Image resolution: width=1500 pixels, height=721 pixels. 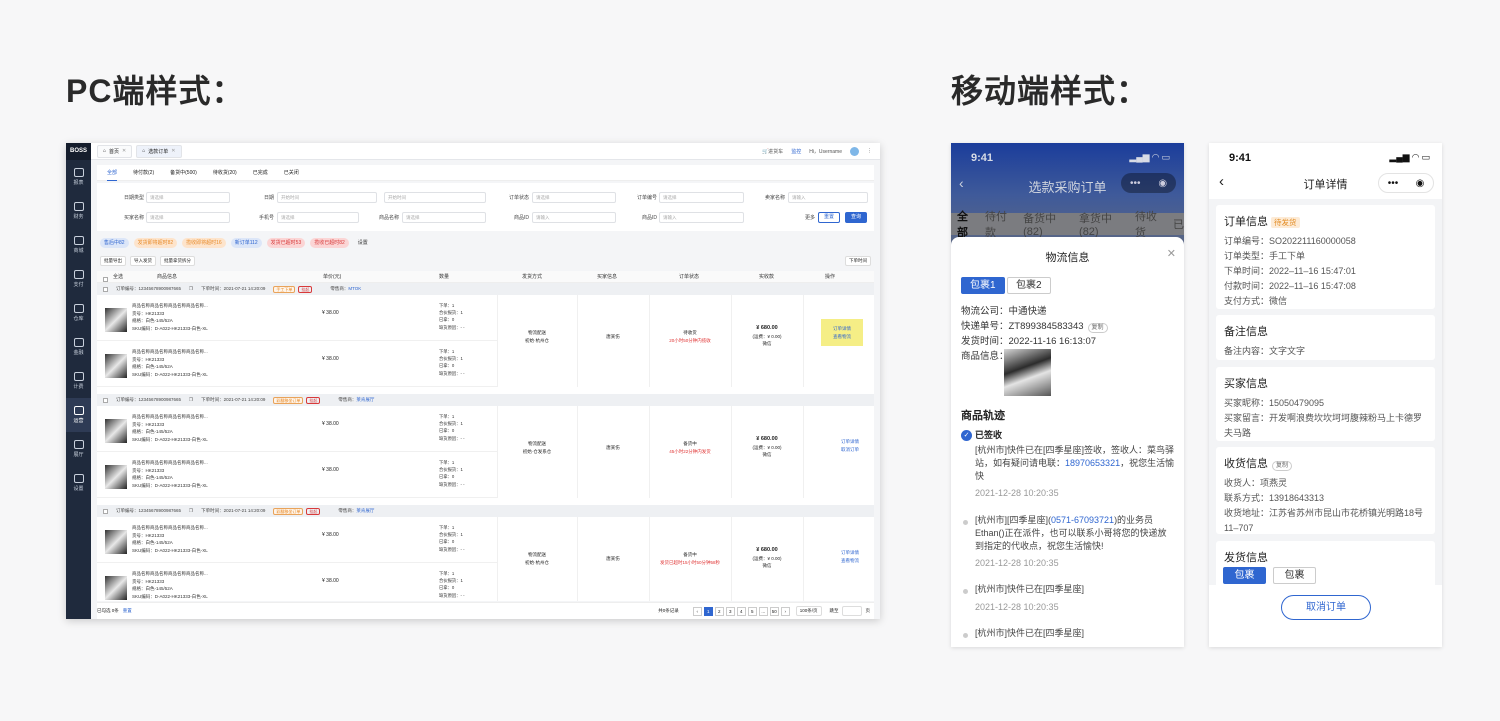 What do you see at coordinates (183, 173) in the screenshot?
I see `status-tab: 备货中(500)` at bounding box center [183, 173].